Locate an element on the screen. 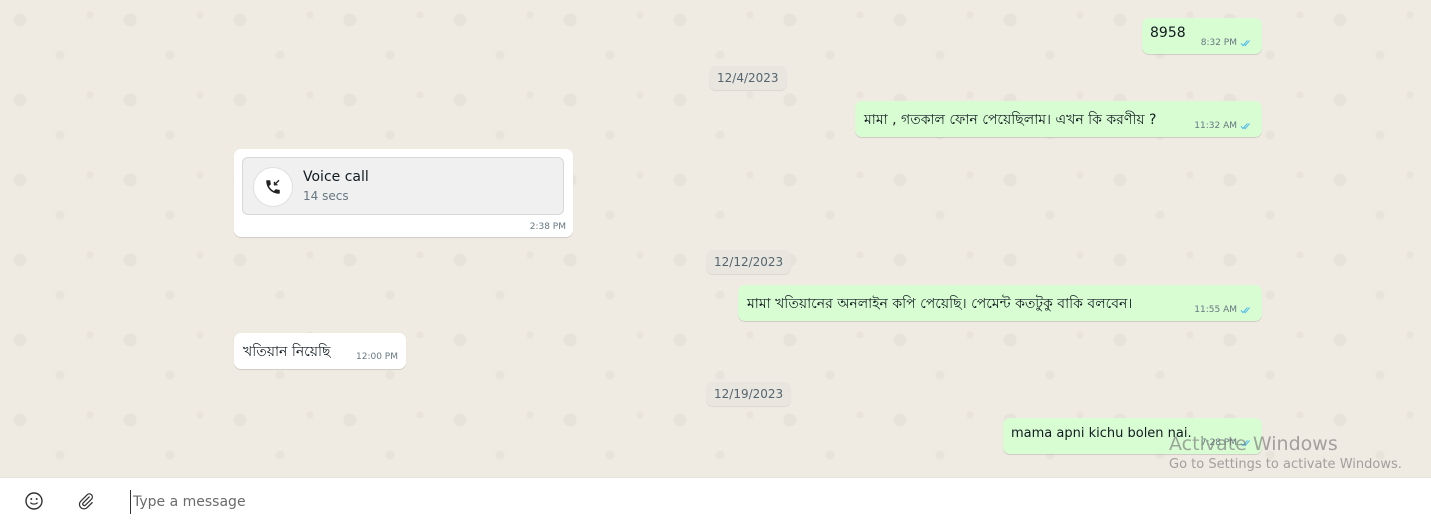 The height and width of the screenshot is (524, 1431). message-meta: 8:32 PM is located at coordinates (1226, 43).